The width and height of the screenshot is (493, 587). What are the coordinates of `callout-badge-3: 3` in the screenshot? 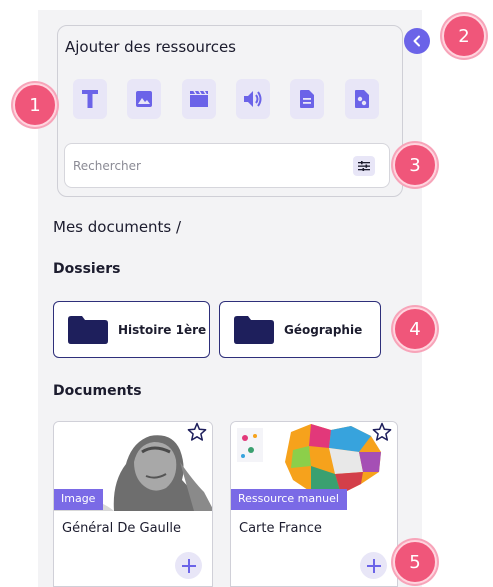 It's located at (415, 165).